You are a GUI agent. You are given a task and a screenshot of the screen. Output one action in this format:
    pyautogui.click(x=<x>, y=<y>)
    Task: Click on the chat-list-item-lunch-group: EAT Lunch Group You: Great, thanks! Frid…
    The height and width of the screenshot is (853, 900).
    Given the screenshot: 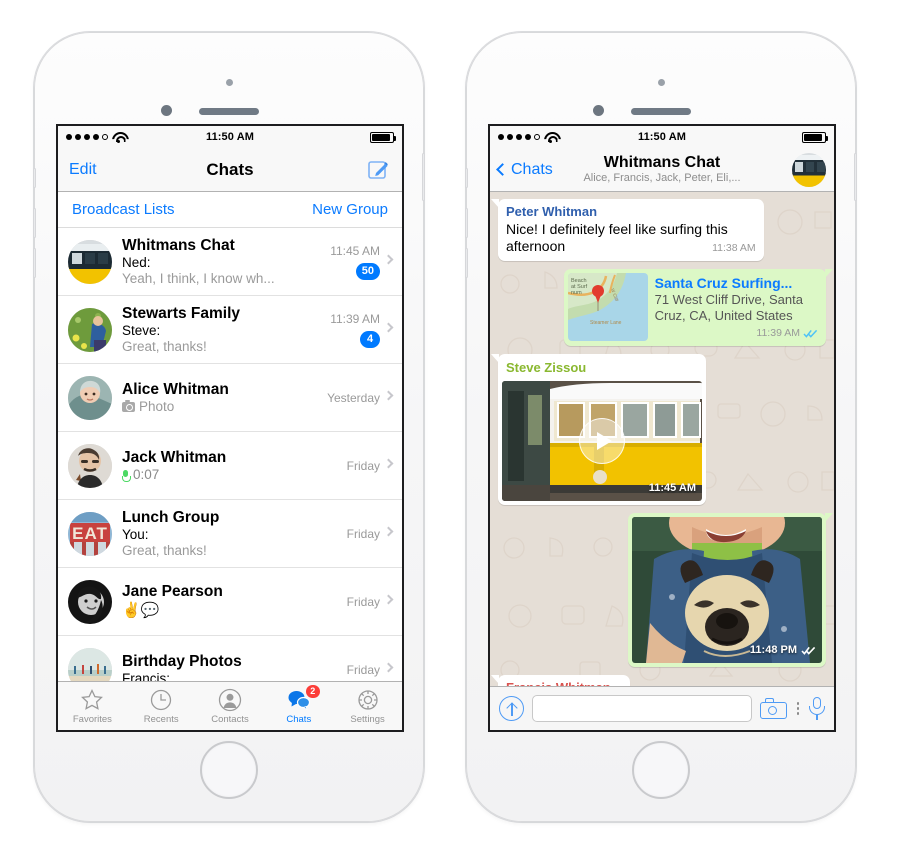 What is the action you would take?
    pyautogui.click(x=230, y=534)
    